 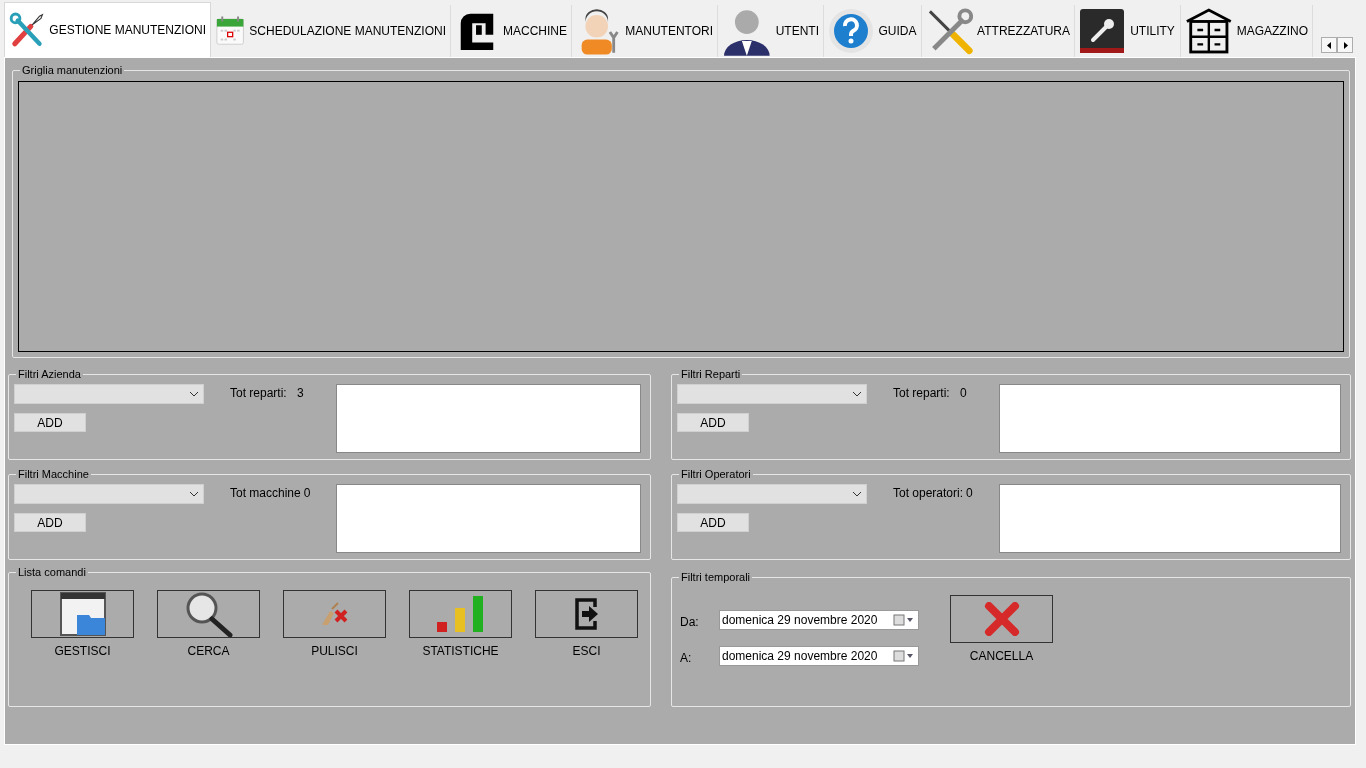 What do you see at coordinates (460, 651) in the screenshot?
I see `command-label: STATISTICHE` at bounding box center [460, 651].